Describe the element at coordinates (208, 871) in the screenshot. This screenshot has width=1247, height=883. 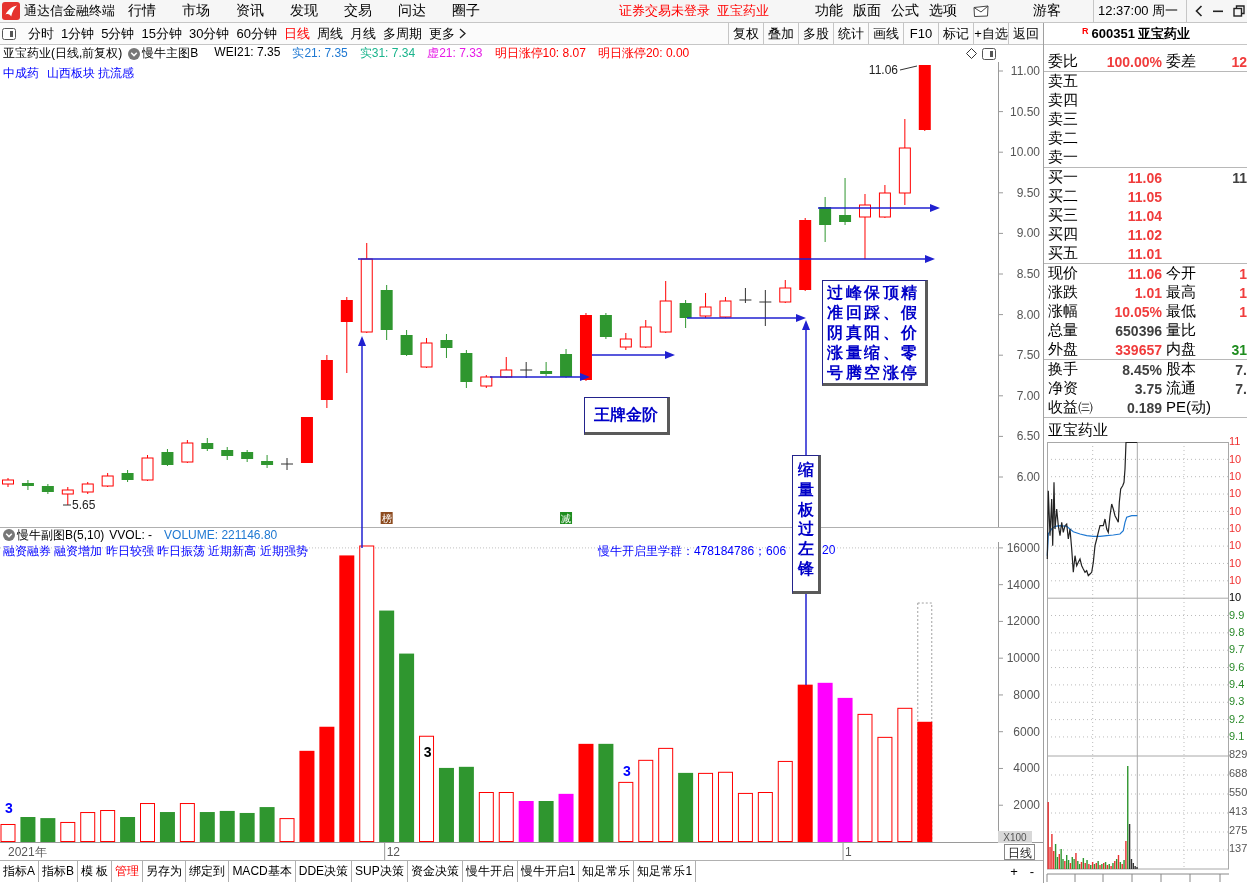
I see `template-tab: 绑定到` at that location.